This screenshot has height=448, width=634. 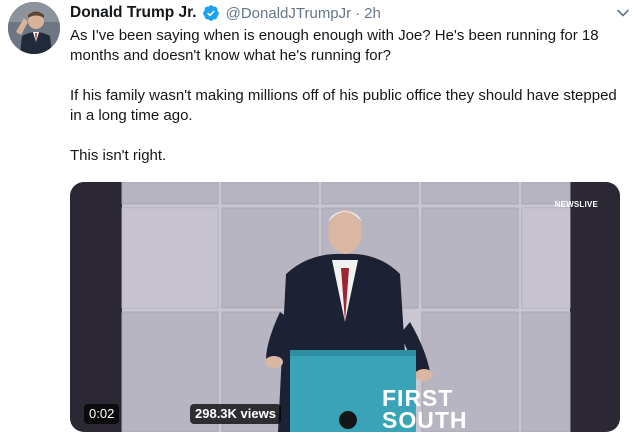 I want to click on chevron-down-icon, so click(x=623, y=13).